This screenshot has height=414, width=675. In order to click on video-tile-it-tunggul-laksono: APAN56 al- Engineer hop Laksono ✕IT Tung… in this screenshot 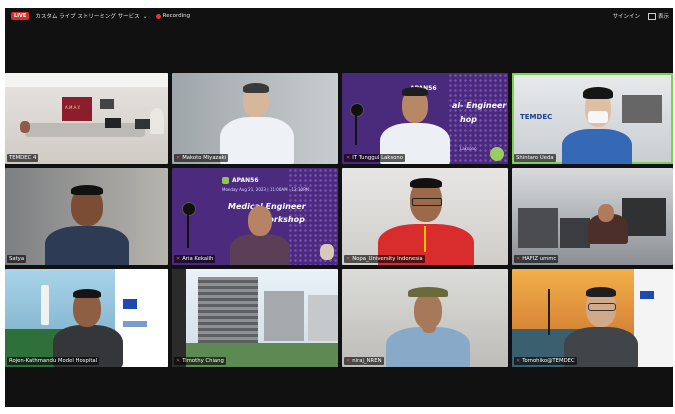, I will do `click(425, 118)`.